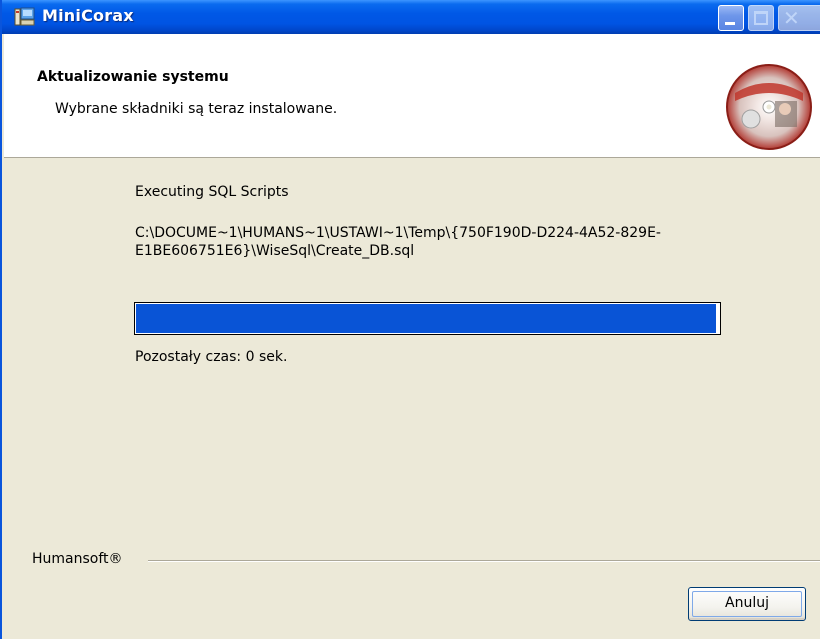 The height and width of the screenshot is (639, 820). What do you see at coordinates (411, 17) in the screenshot?
I see `title-bar: MiniCorax ✕` at bounding box center [411, 17].